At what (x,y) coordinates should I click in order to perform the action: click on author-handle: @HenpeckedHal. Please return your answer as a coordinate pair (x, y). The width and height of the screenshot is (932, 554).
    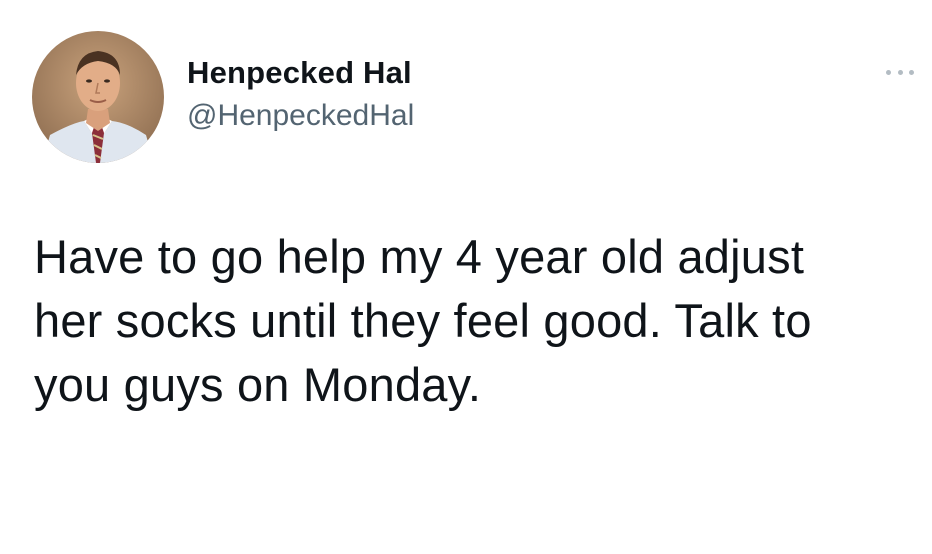
    Looking at the image, I should click on (300, 116).